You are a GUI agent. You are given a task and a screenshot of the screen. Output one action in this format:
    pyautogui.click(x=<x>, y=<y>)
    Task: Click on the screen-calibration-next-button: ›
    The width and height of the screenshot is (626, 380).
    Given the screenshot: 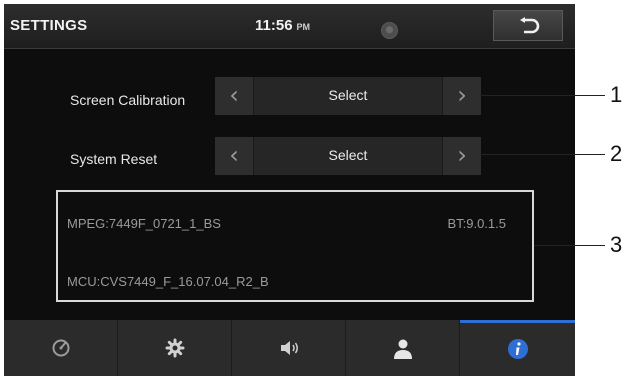 What is the action you would take?
    pyautogui.click(x=461, y=96)
    